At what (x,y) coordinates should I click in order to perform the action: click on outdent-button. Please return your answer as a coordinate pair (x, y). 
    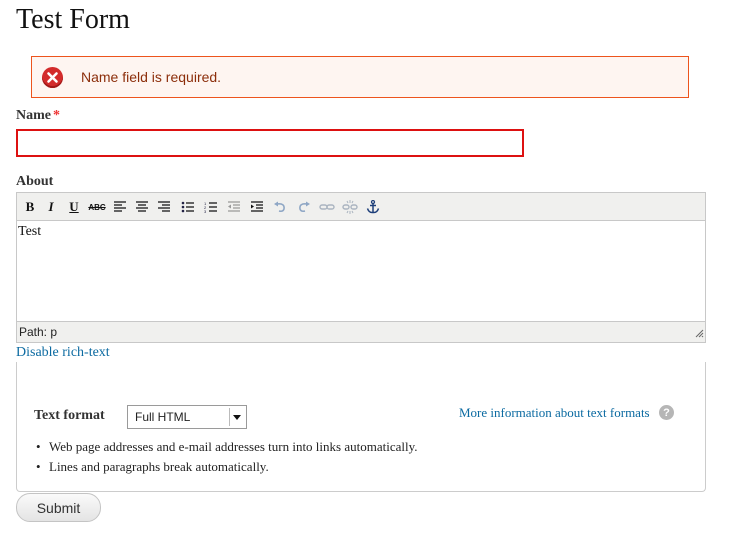
    Looking at the image, I should click on (234, 207).